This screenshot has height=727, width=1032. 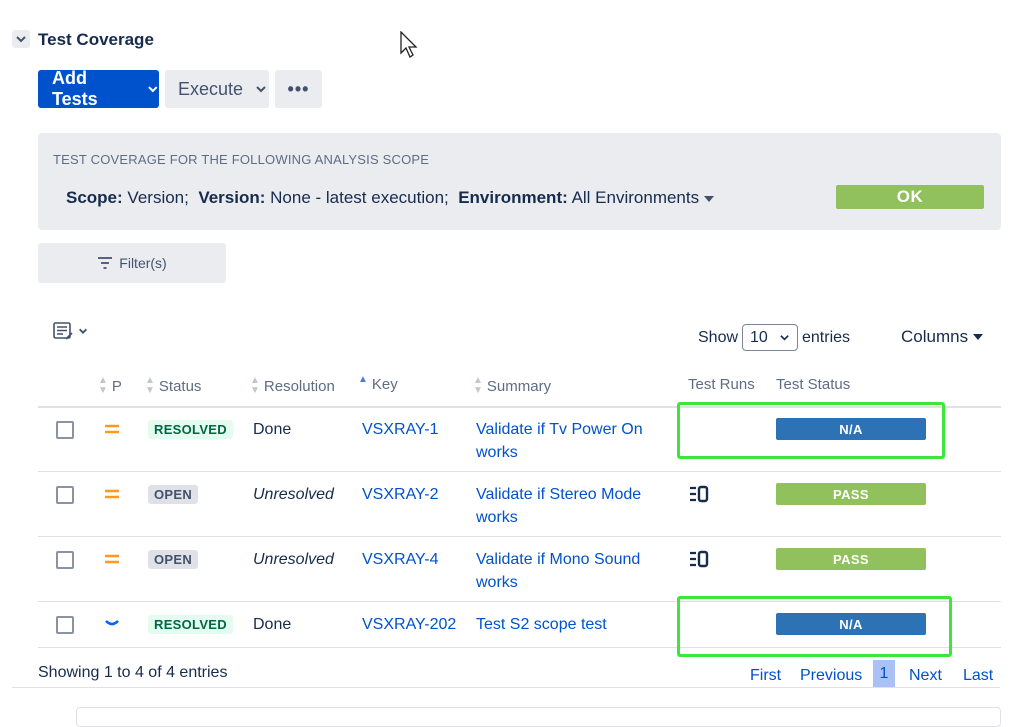 I want to click on sort-ascending-icon: ▲, so click(x=363, y=379).